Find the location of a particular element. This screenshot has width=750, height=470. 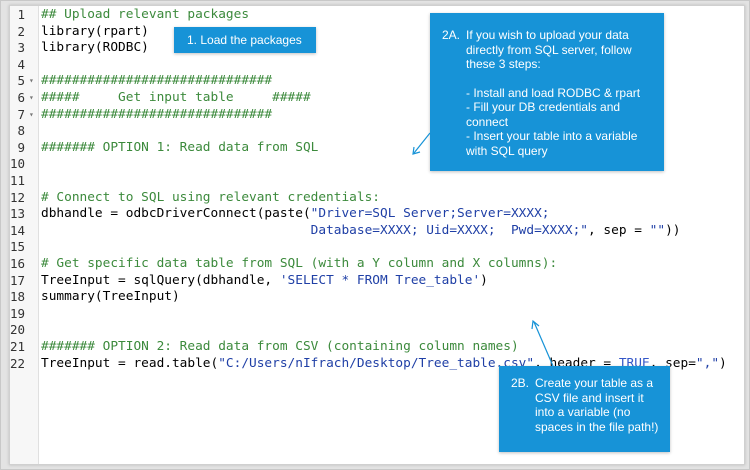

arrow-sql-callout is located at coordinates (421, 143).